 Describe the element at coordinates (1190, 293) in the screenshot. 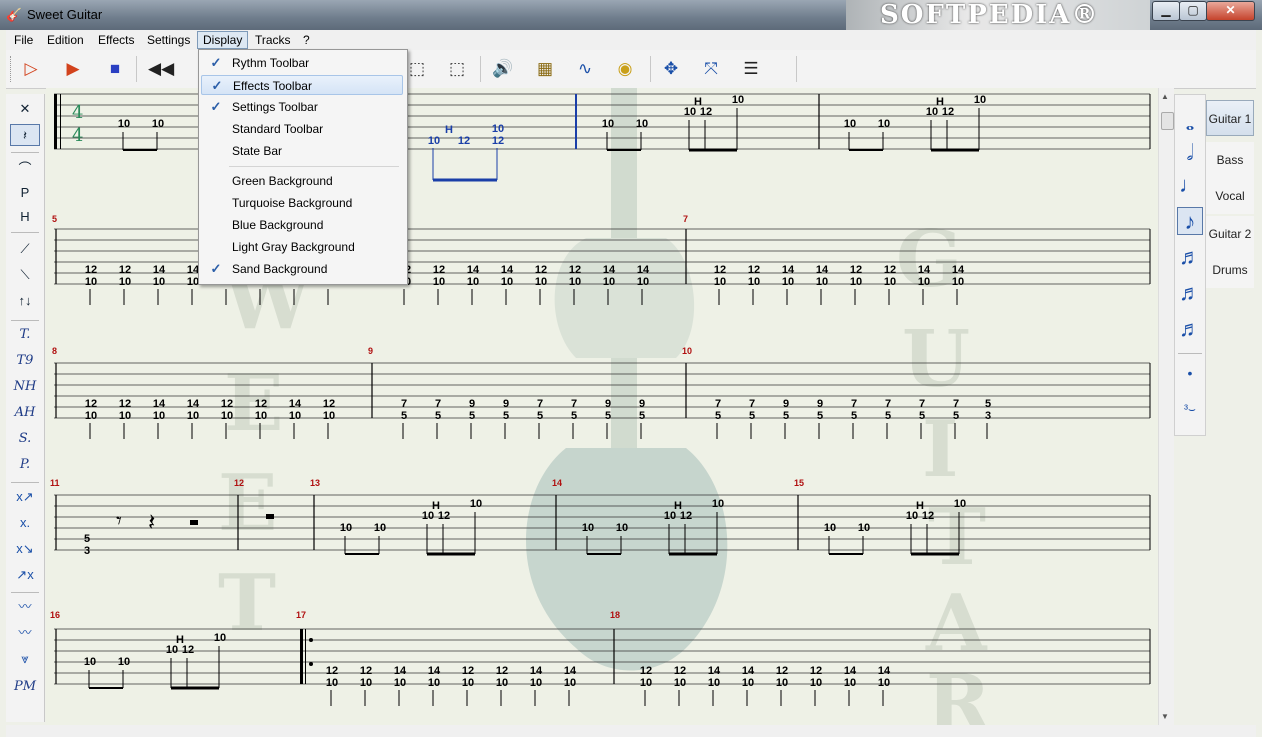

I see `thirty-second-note-icon: ♬` at that location.